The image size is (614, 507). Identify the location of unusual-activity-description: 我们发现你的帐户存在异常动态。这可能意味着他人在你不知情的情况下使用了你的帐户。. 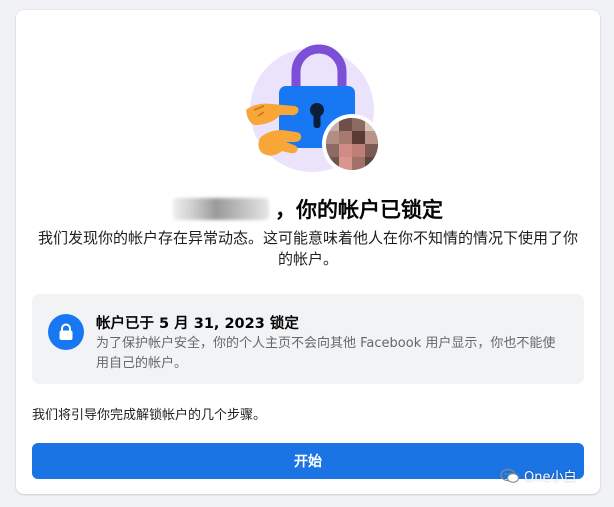
(307, 248).